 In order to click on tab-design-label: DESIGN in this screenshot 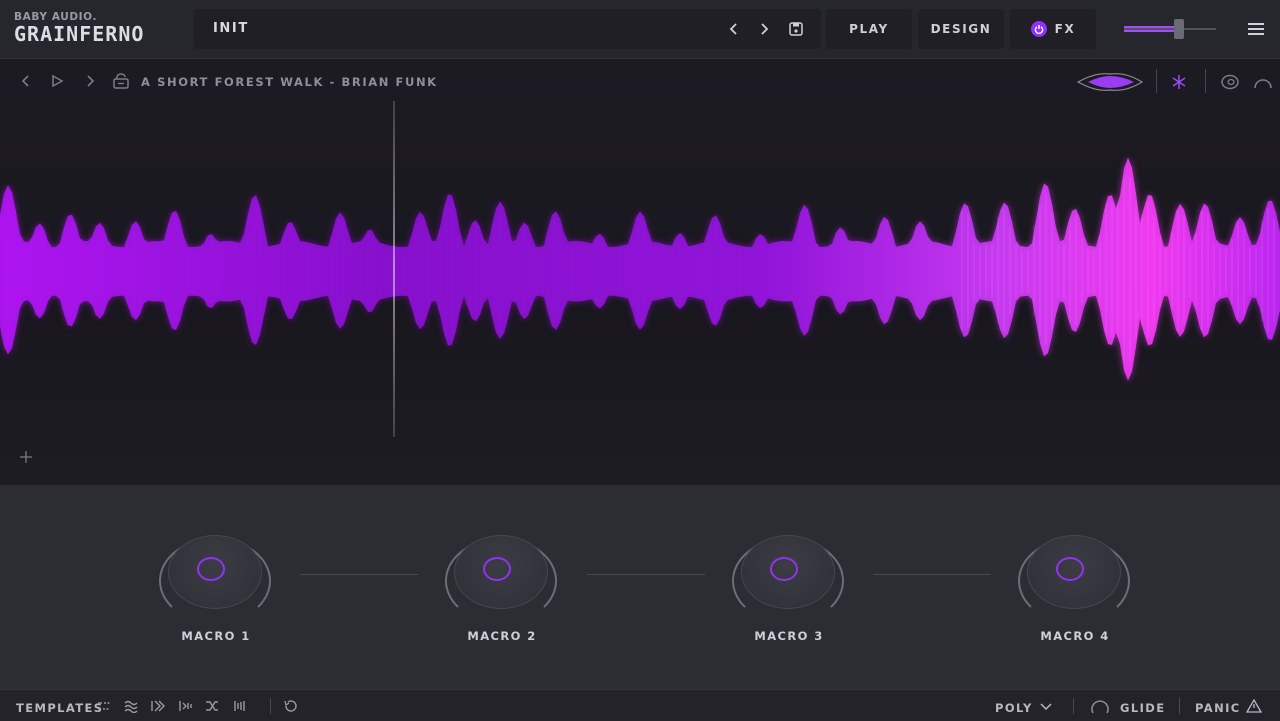, I will do `click(961, 29)`.